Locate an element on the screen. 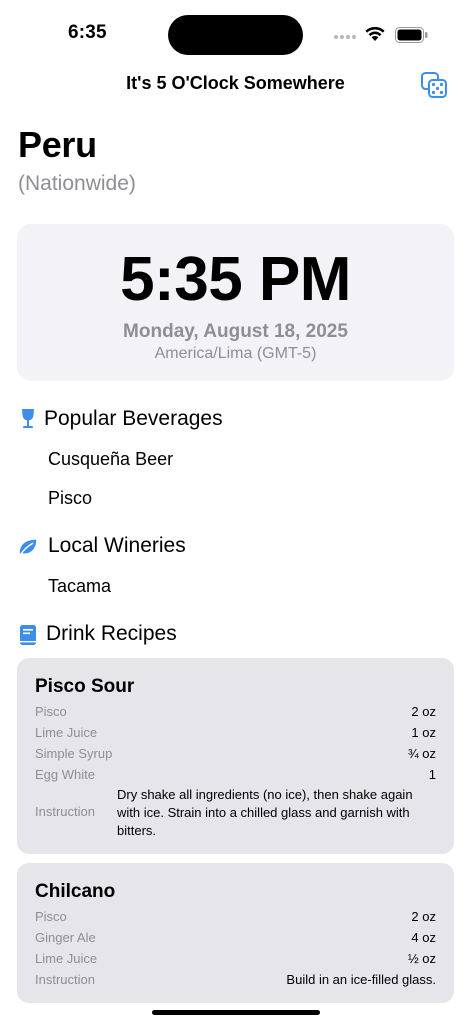 The image size is (471, 1024). local-date: Monday, August 18, 2025 is located at coordinates (235, 331).